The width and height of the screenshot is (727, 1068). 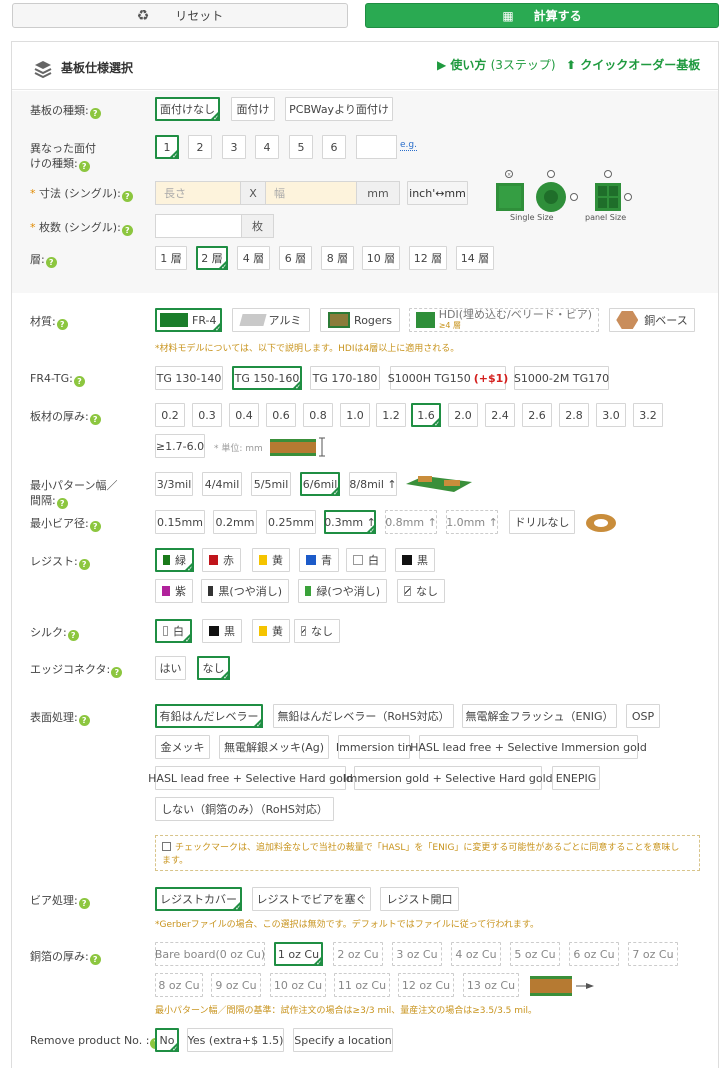 What do you see at coordinates (496, 64) in the screenshot?
I see `howto-link: ▶ 使い方 (3ステップ)` at bounding box center [496, 64].